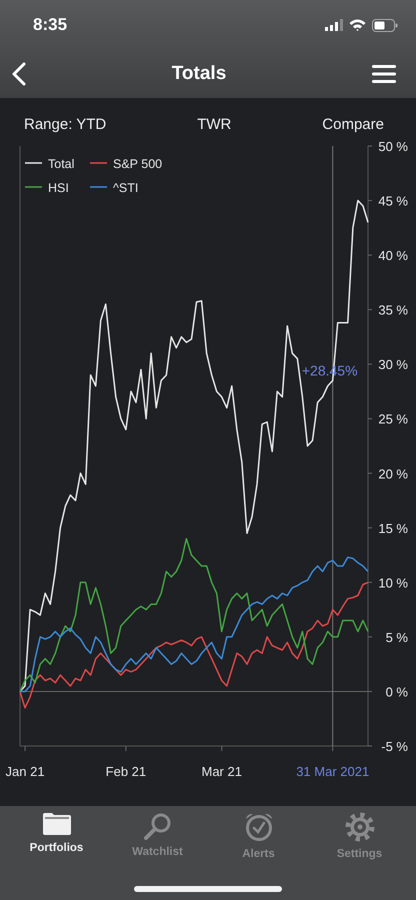 The image size is (416, 900). I want to click on y-axis-label: 20 %, so click(393, 474).